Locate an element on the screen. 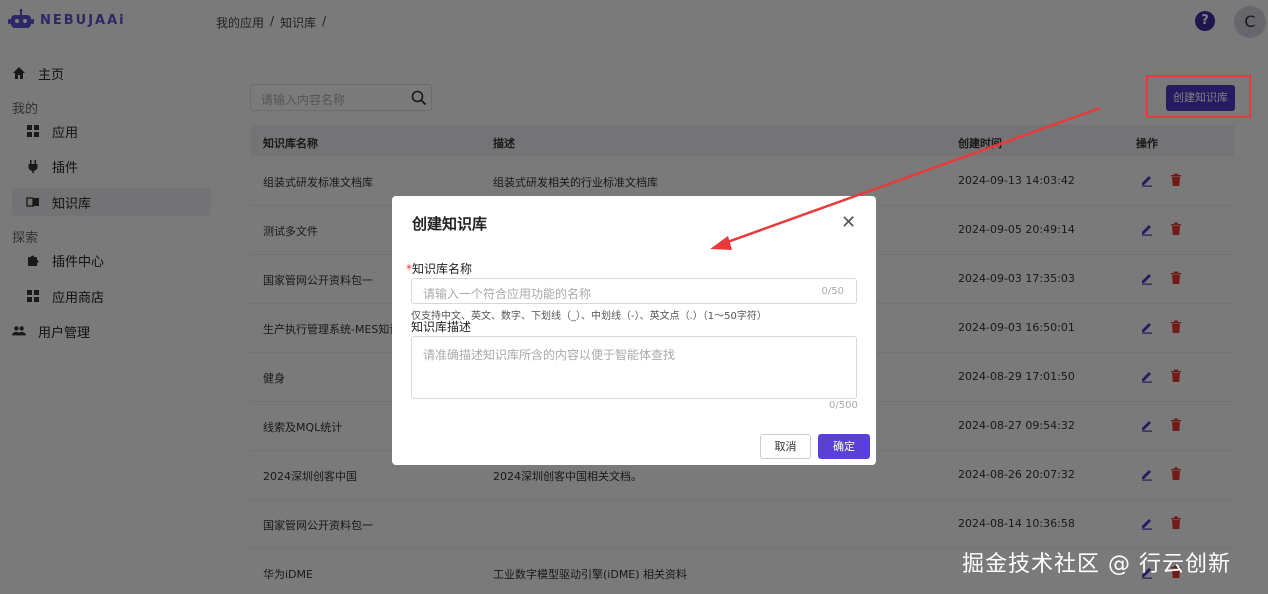 This screenshot has height=594, width=1268. watermark: 掘金技术社区 @ 行云创新 is located at coordinates (1096, 564).